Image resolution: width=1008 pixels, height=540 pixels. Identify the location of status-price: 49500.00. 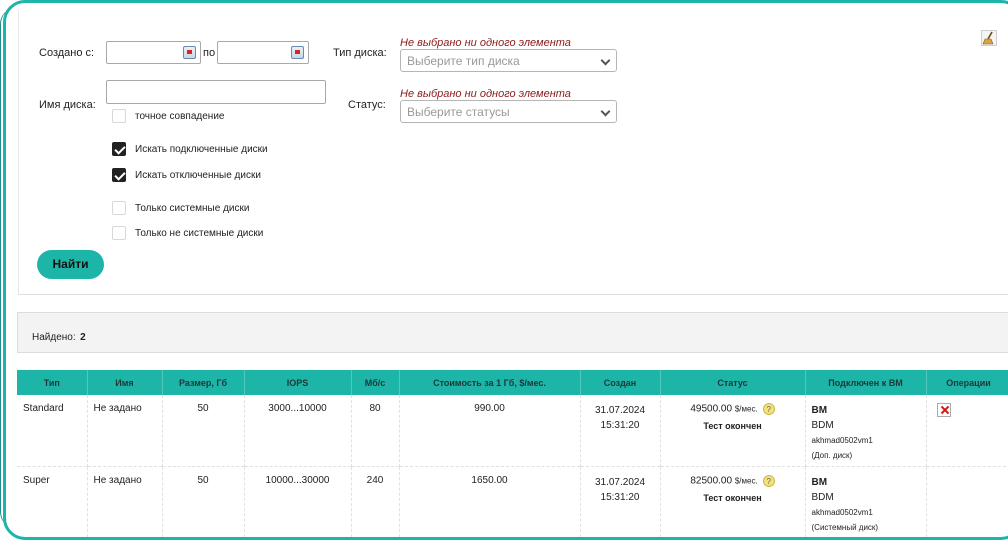
(711, 409).